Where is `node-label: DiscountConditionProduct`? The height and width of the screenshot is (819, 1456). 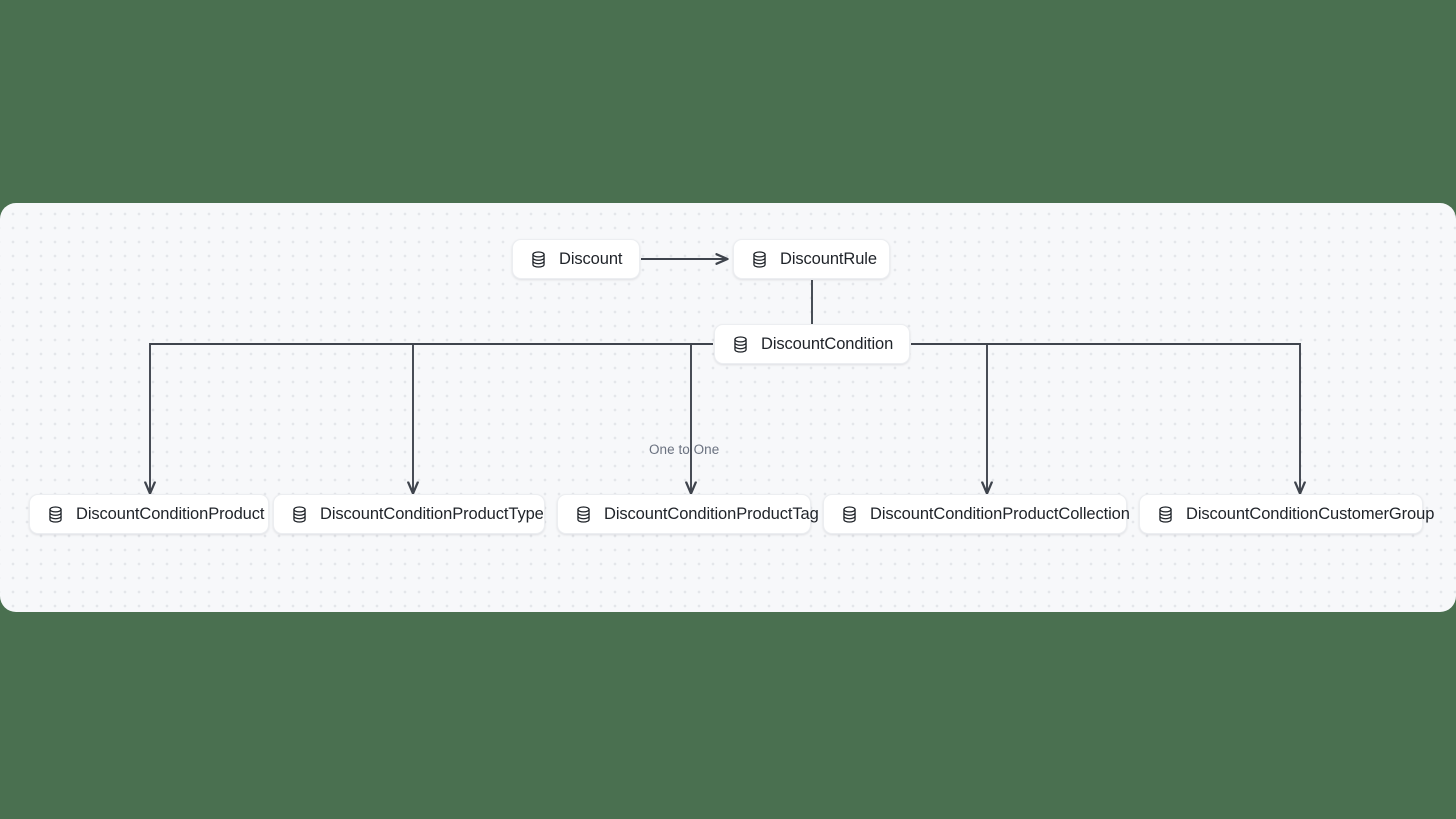 node-label: DiscountConditionProduct is located at coordinates (170, 513).